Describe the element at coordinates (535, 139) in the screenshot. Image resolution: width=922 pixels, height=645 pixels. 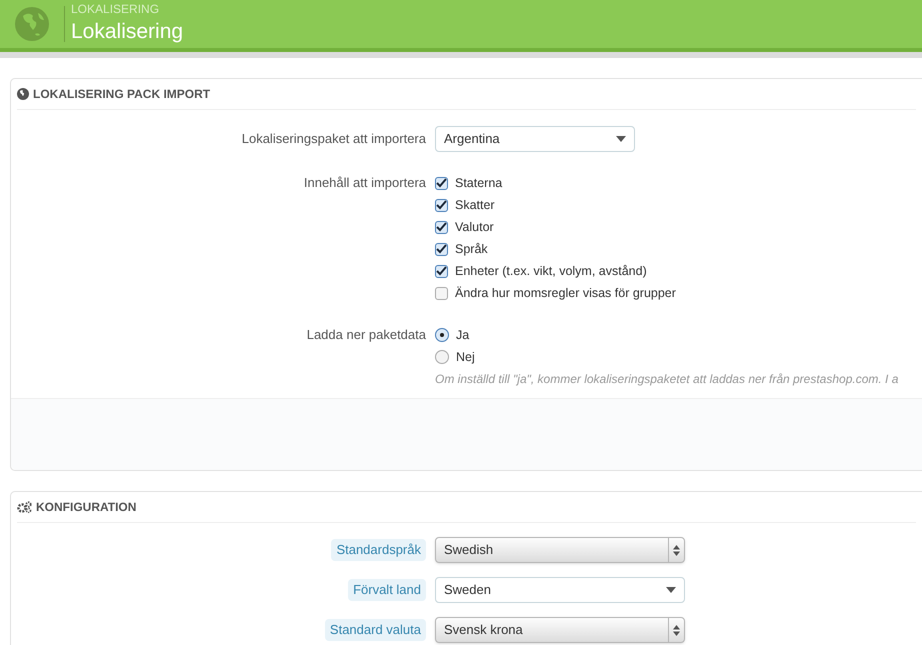
I see `select-field: Argentina` at that location.